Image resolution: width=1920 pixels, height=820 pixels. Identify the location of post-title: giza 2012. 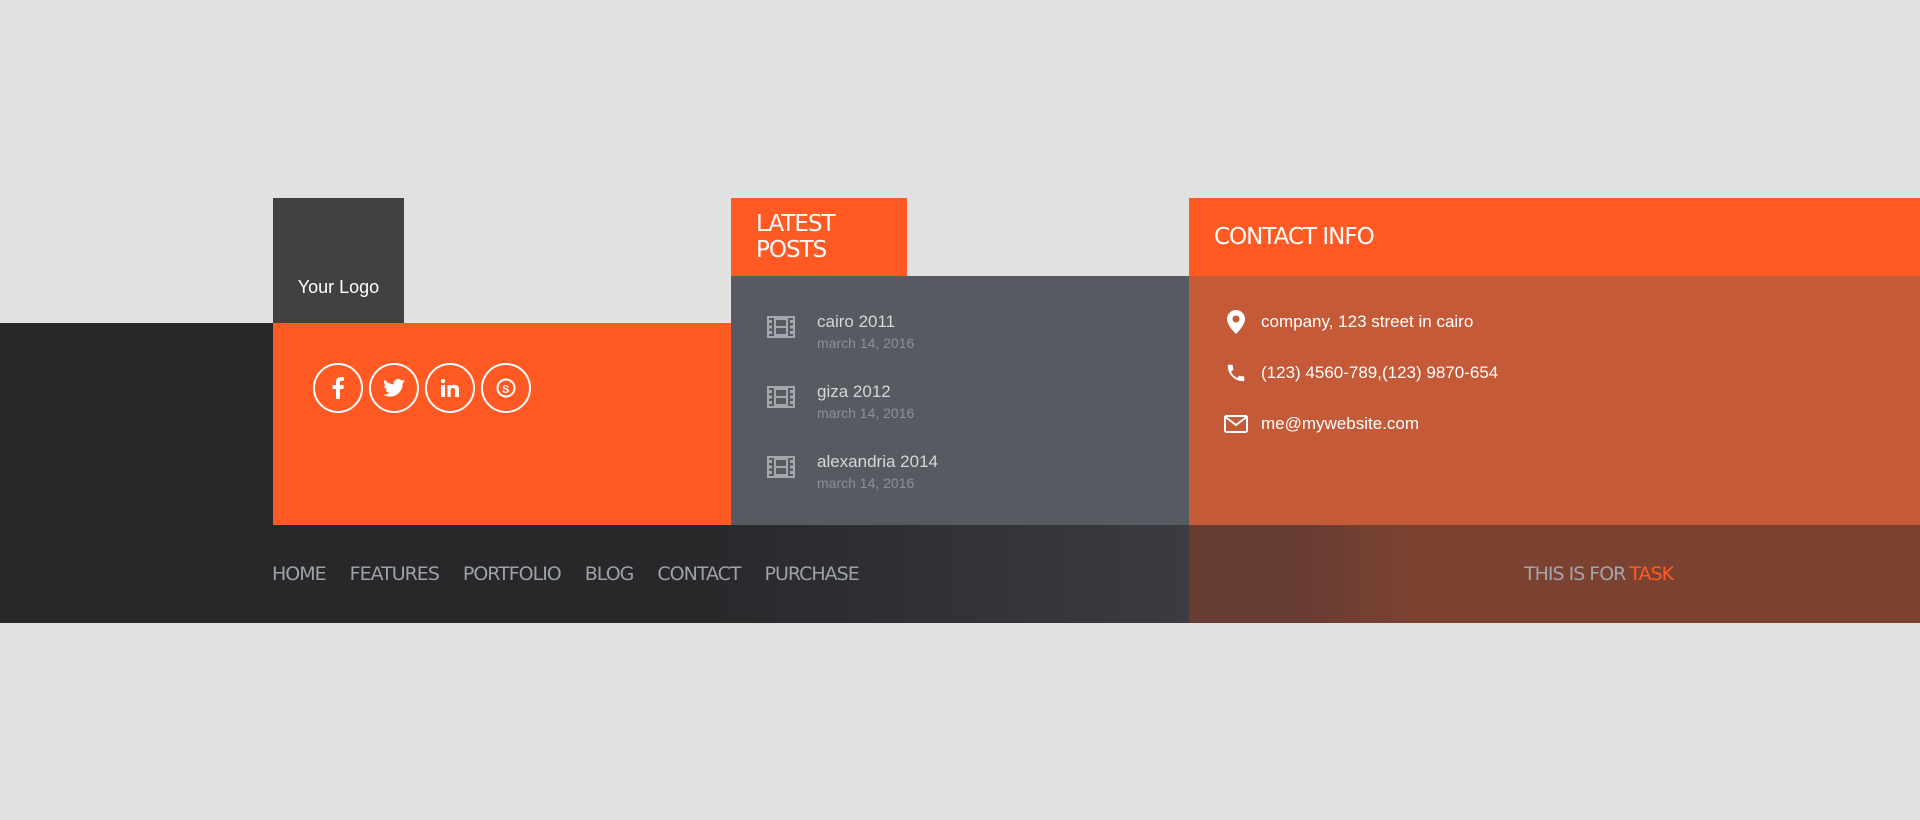
(865, 392).